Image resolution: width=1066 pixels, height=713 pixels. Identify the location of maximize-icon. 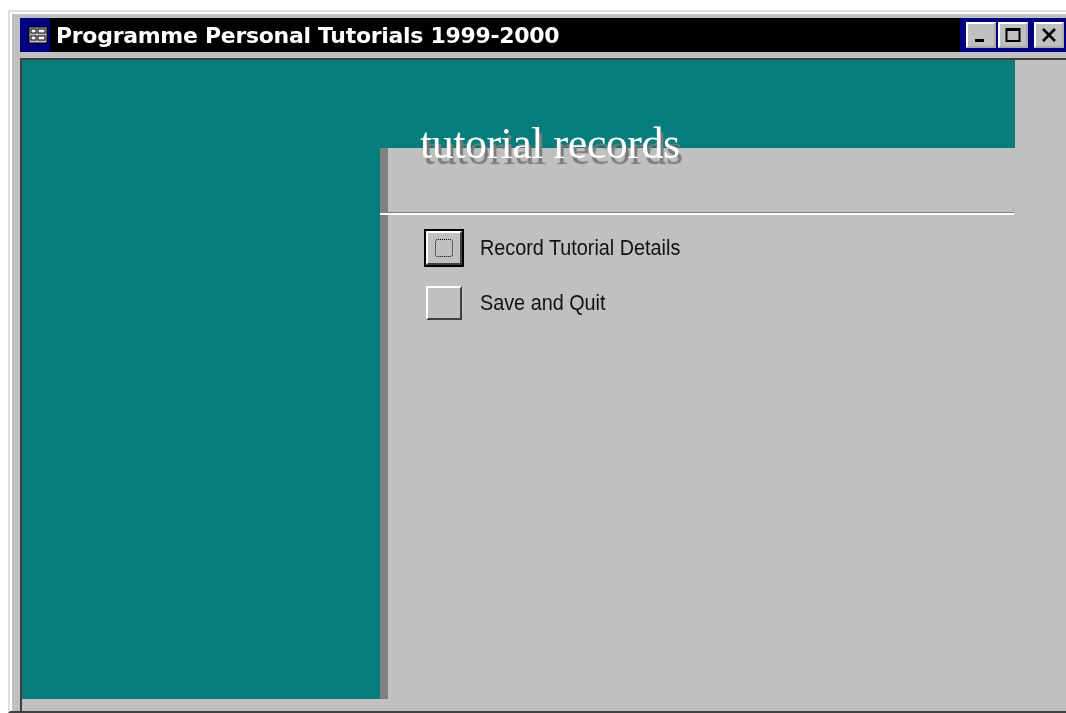
(1013, 35).